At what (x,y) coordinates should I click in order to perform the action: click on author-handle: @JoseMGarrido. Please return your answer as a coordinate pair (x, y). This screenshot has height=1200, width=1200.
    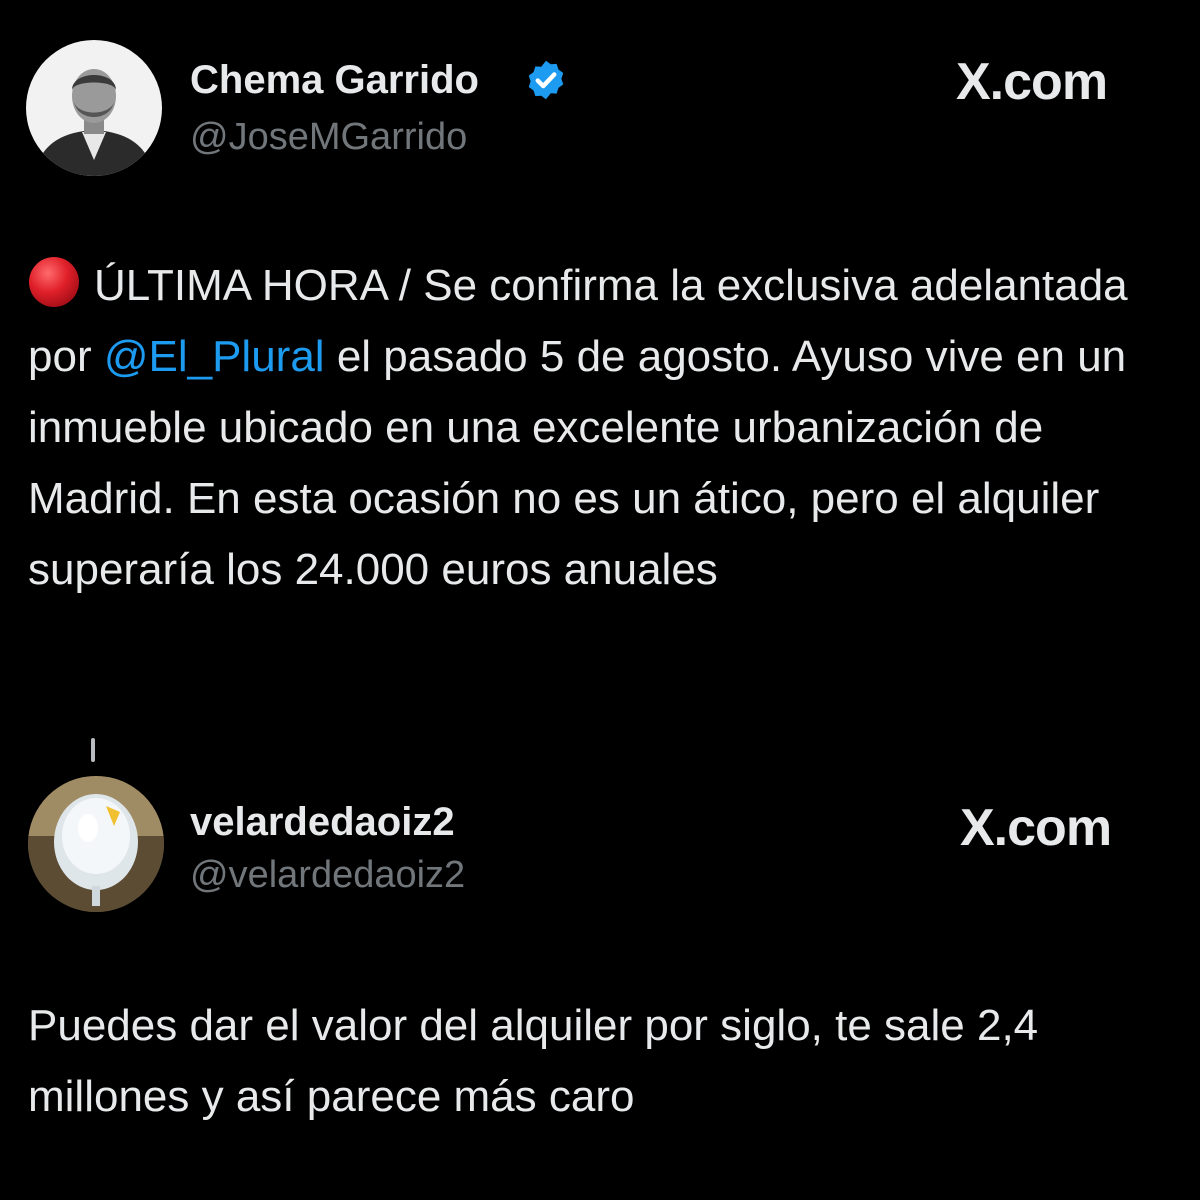
    Looking at the image, I should click on (328, 137).